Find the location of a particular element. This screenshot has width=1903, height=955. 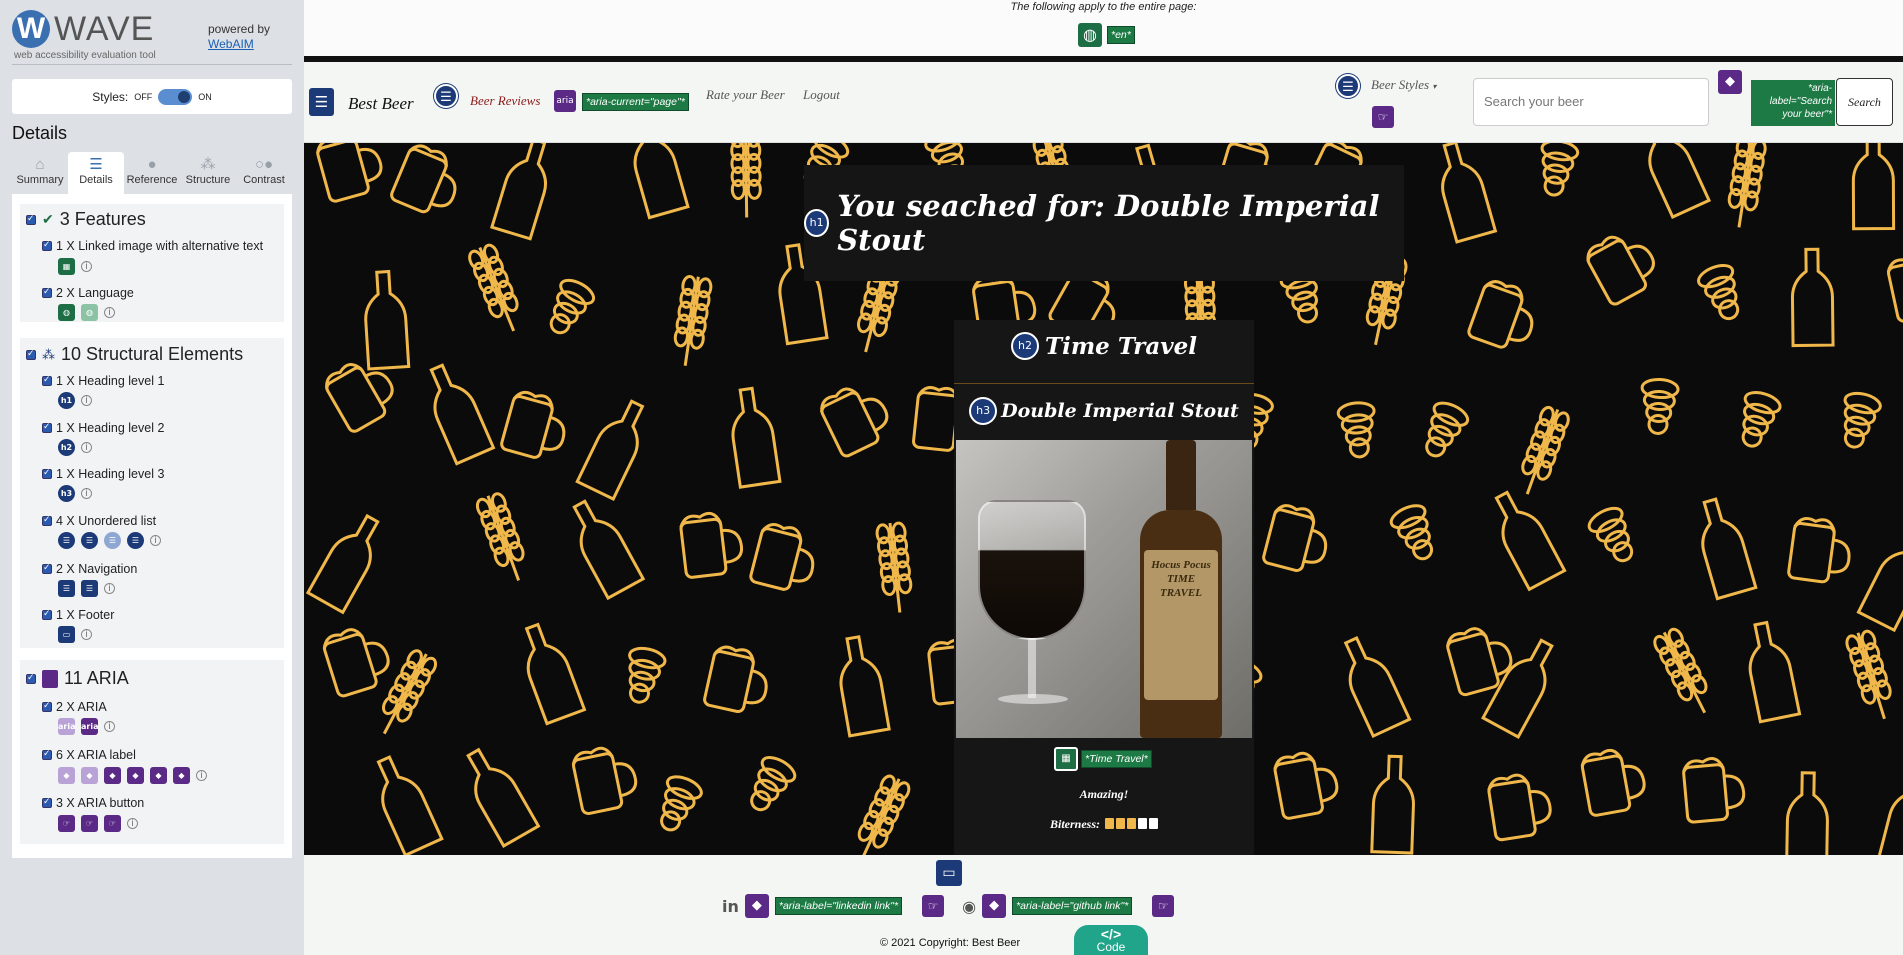

beer-styles-dropdown: Beer Styles ▾ is located at coordinates (1403, 85).